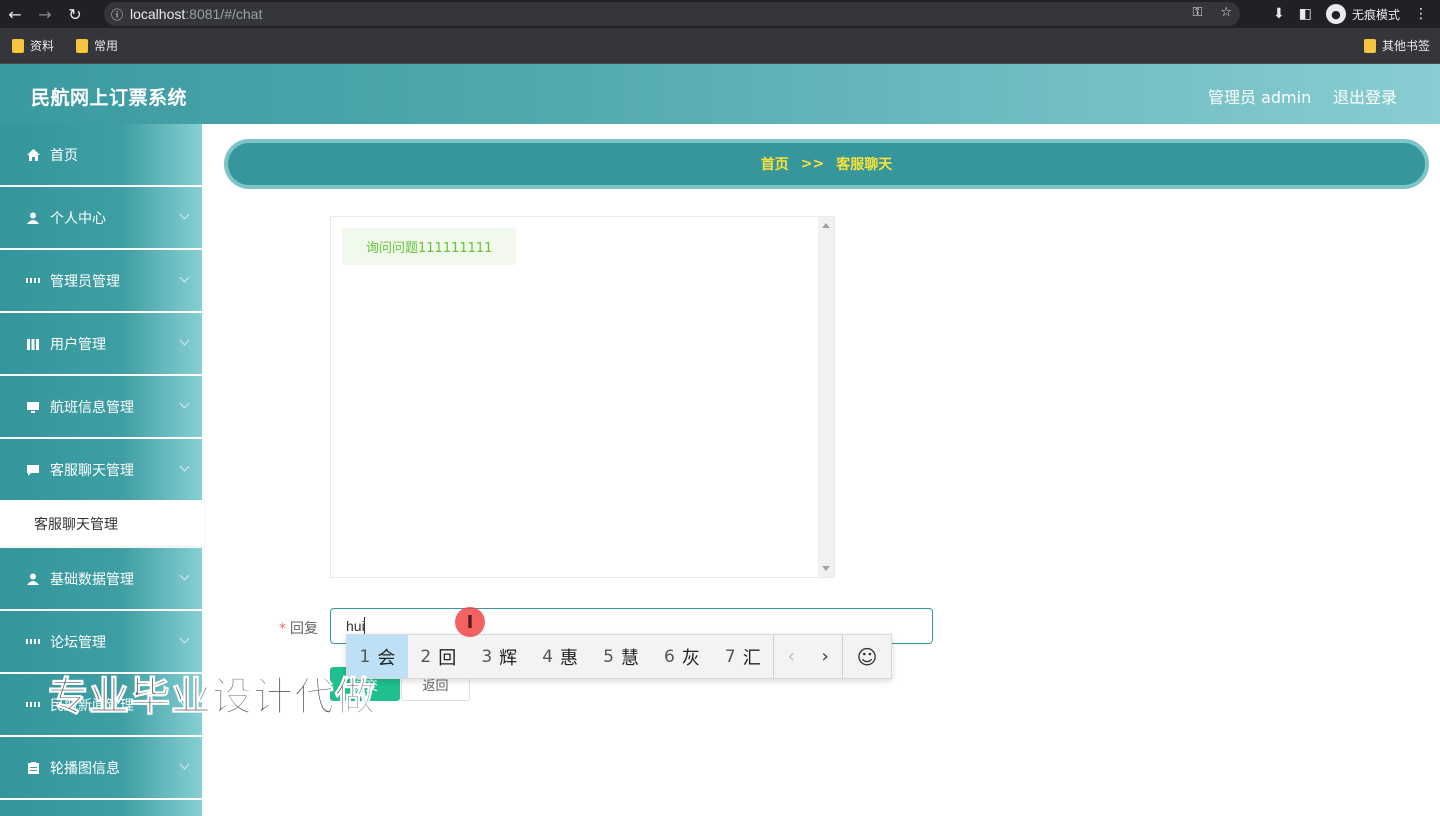 This screenshot has width=1440, height=816. I want to click on breadcrumb-home: 首页, so click(775, 164).